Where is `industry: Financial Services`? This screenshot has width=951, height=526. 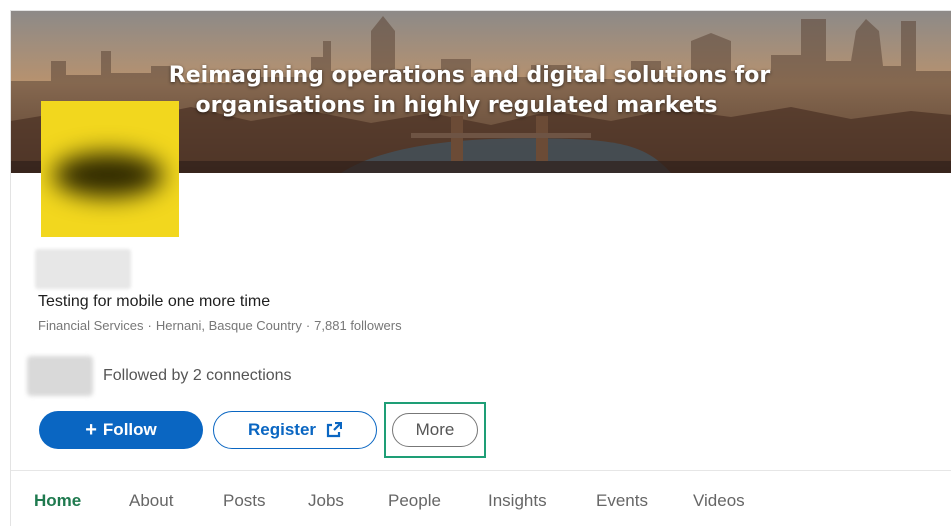
industry: Financial Services is located at coordinates (91, 325).